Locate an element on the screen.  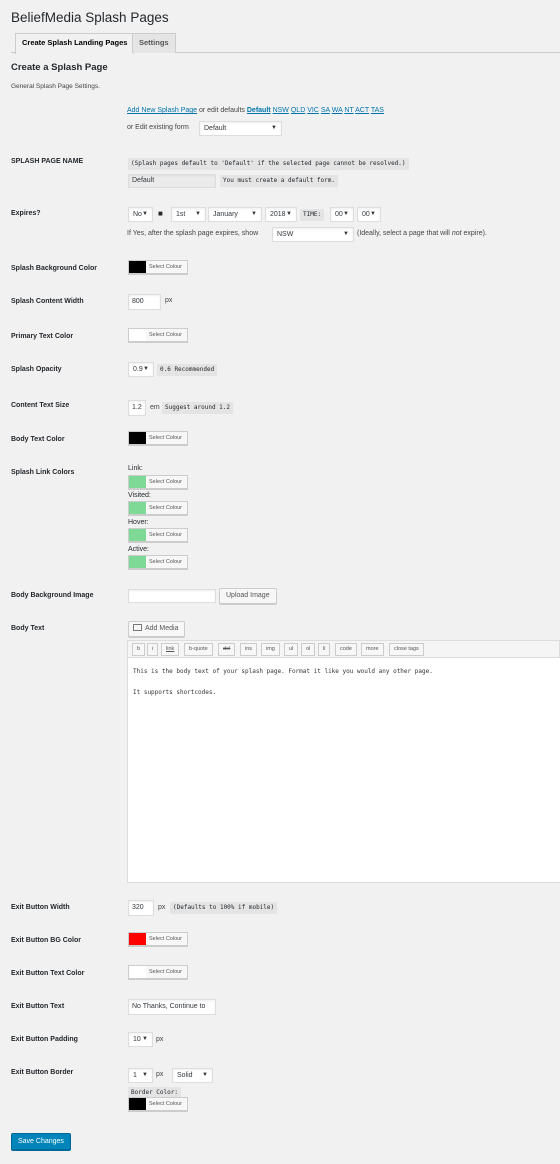
splash-name-input: Default is located at coordinates (172, 181).